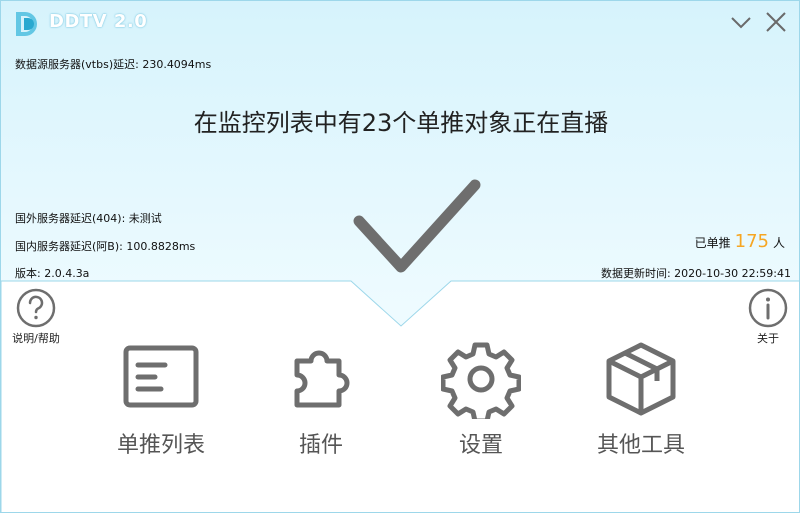 Image resolution: width=800 pixels, height=513 pixels. Describe the element at coordinates (417, 226) in the screenshot. I see `checkmark-icon` at that location.